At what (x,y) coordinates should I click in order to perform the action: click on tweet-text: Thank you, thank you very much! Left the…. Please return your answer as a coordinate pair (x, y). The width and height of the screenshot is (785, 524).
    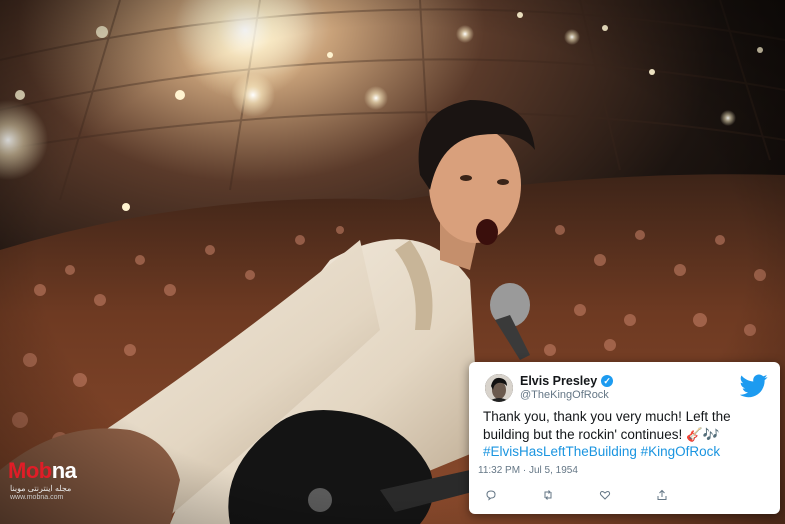
    Looking at the image, I should click on (627, 434).